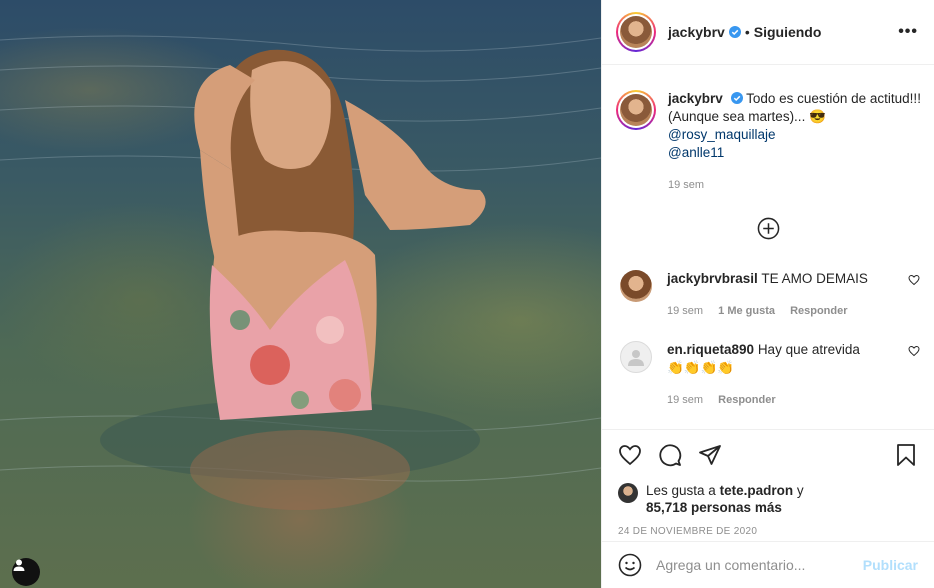  I want to click on bookmark-icon, so click(906, 455).